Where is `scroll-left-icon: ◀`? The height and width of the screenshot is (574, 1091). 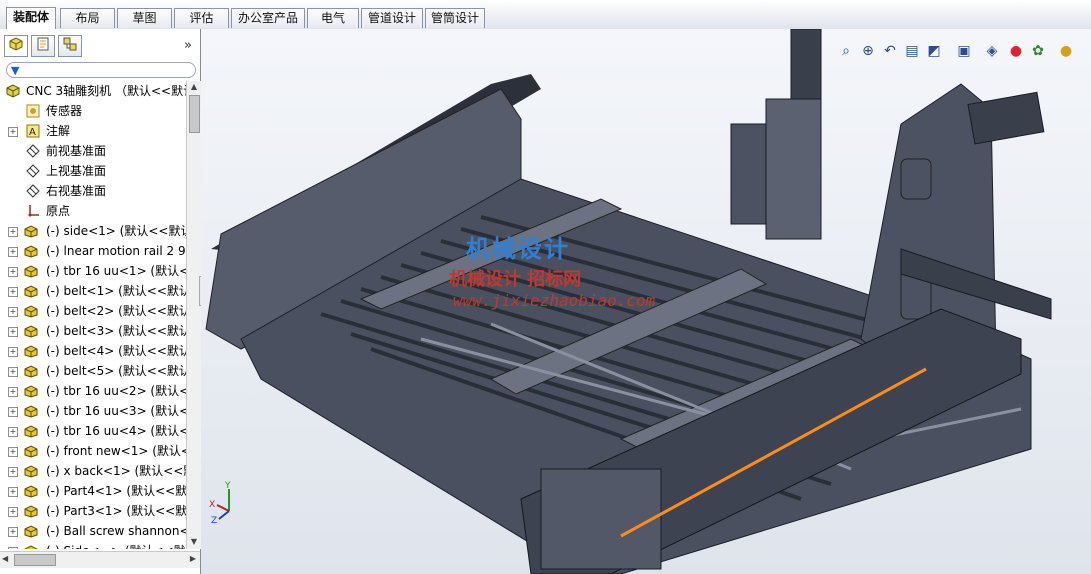
scroll-left-icon: ◀ is located at coordinates (5, 558).